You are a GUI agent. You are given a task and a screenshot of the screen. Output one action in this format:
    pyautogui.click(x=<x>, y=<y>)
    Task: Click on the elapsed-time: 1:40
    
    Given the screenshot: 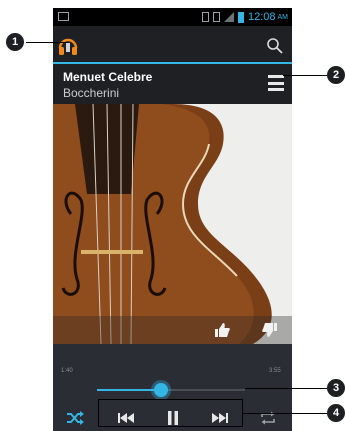 What is the action you would take?
    pyautogui.click(x=67, y=371)
    